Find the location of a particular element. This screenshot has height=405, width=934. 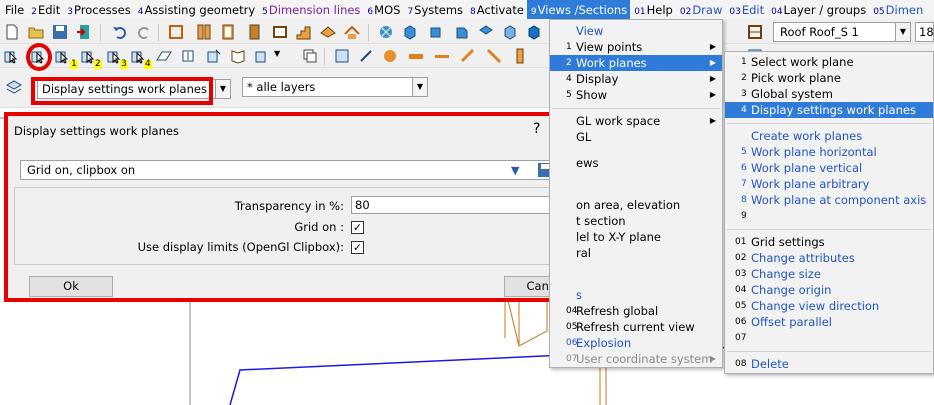

column-icon is located at coordinates (228, 32).